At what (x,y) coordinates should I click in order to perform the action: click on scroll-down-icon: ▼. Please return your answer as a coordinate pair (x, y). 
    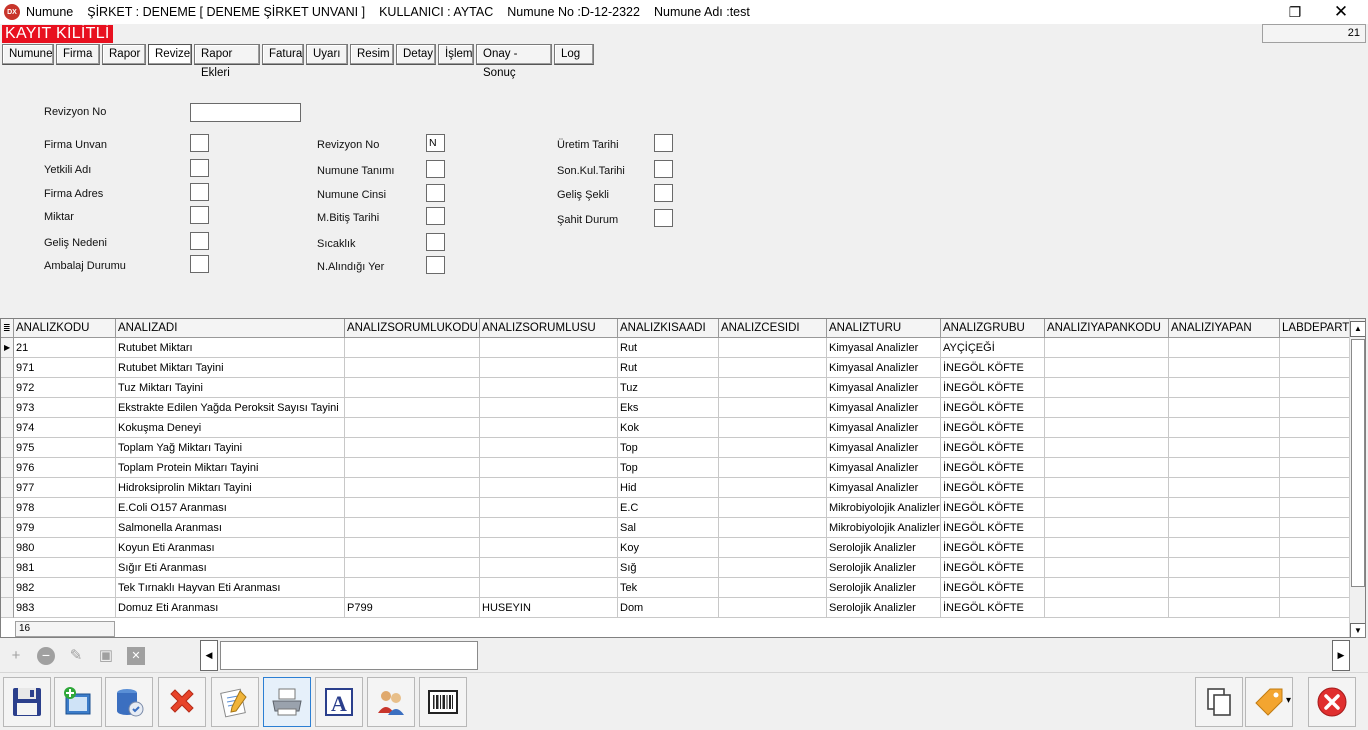
    Looking at the image, I should click on (1357, 630).